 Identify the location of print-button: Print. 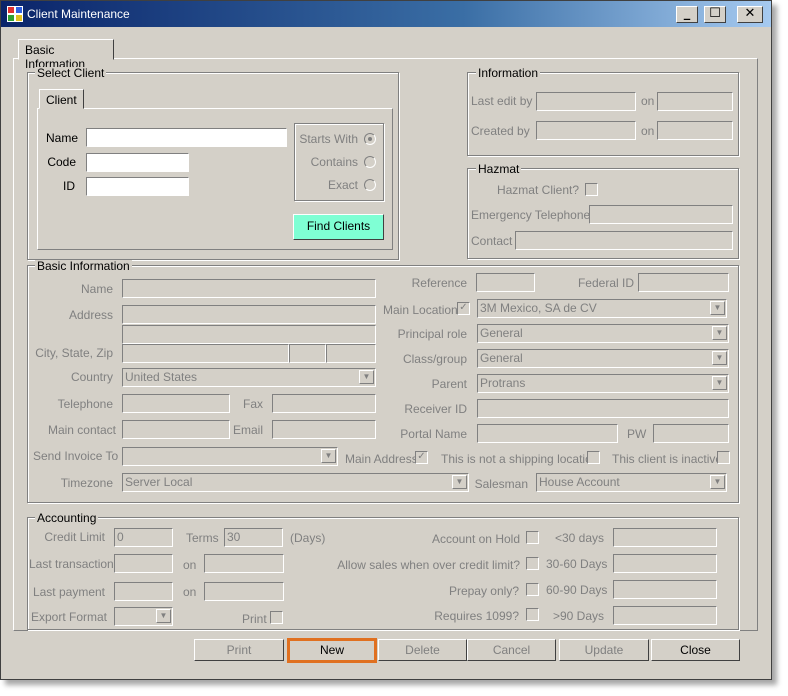
(239, 650).